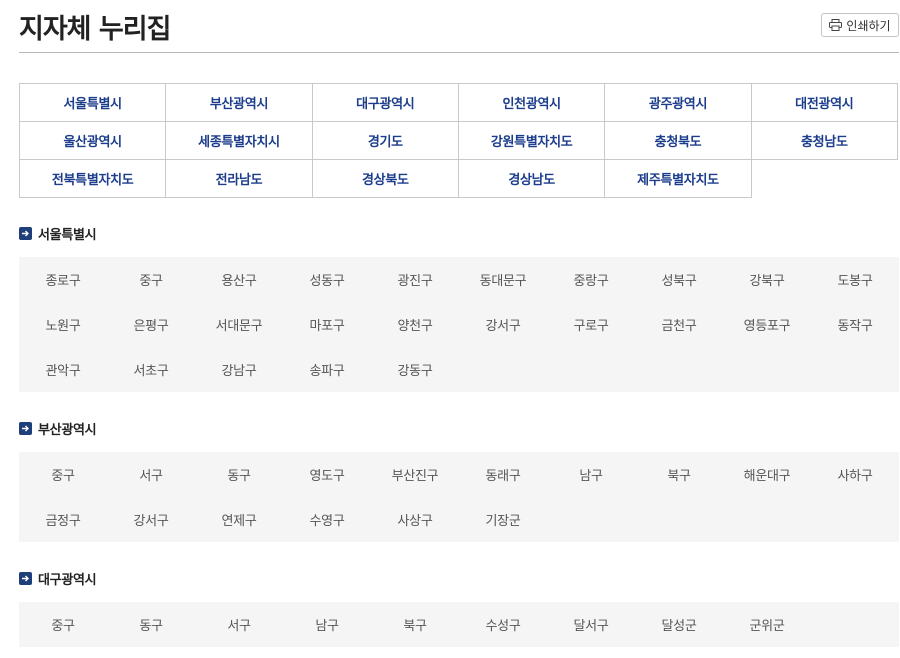 The image size is (900, 658). Describe the element at coordinates (327, 279) in the screenshot. I see `district-link: 성동구` at that location.